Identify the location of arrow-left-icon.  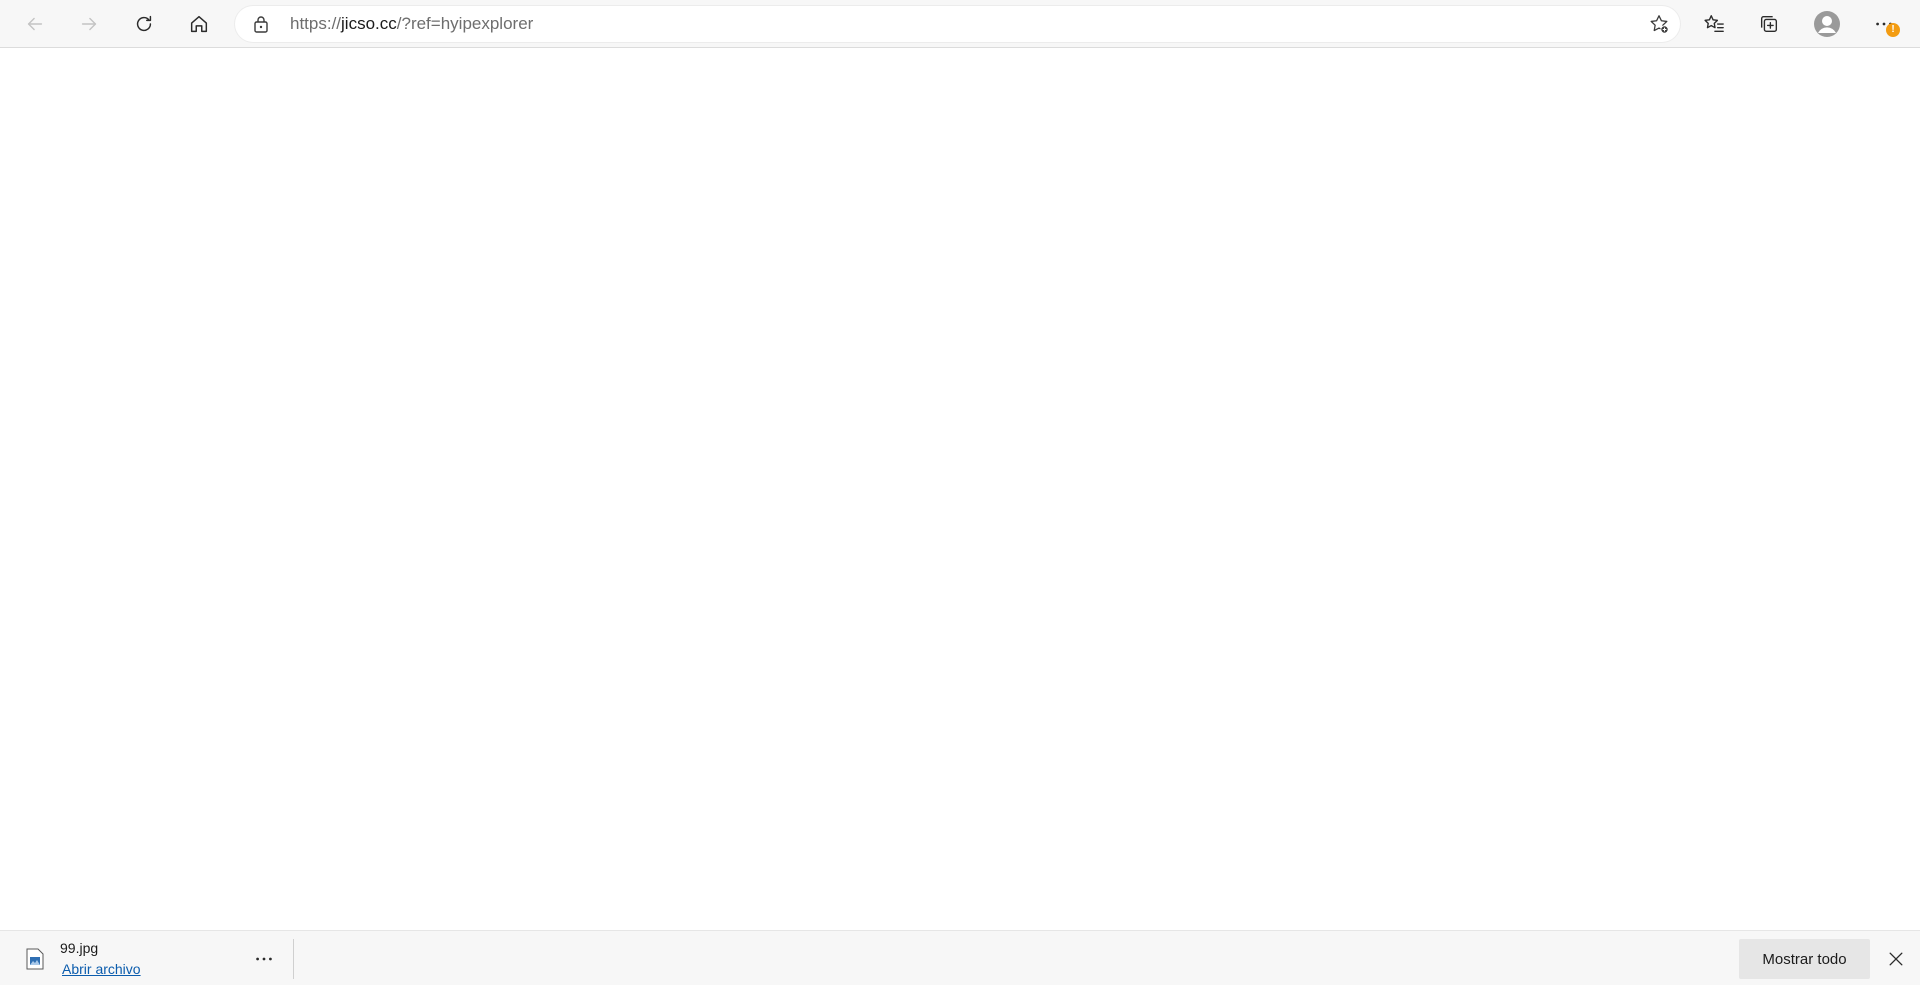
(35, 24).